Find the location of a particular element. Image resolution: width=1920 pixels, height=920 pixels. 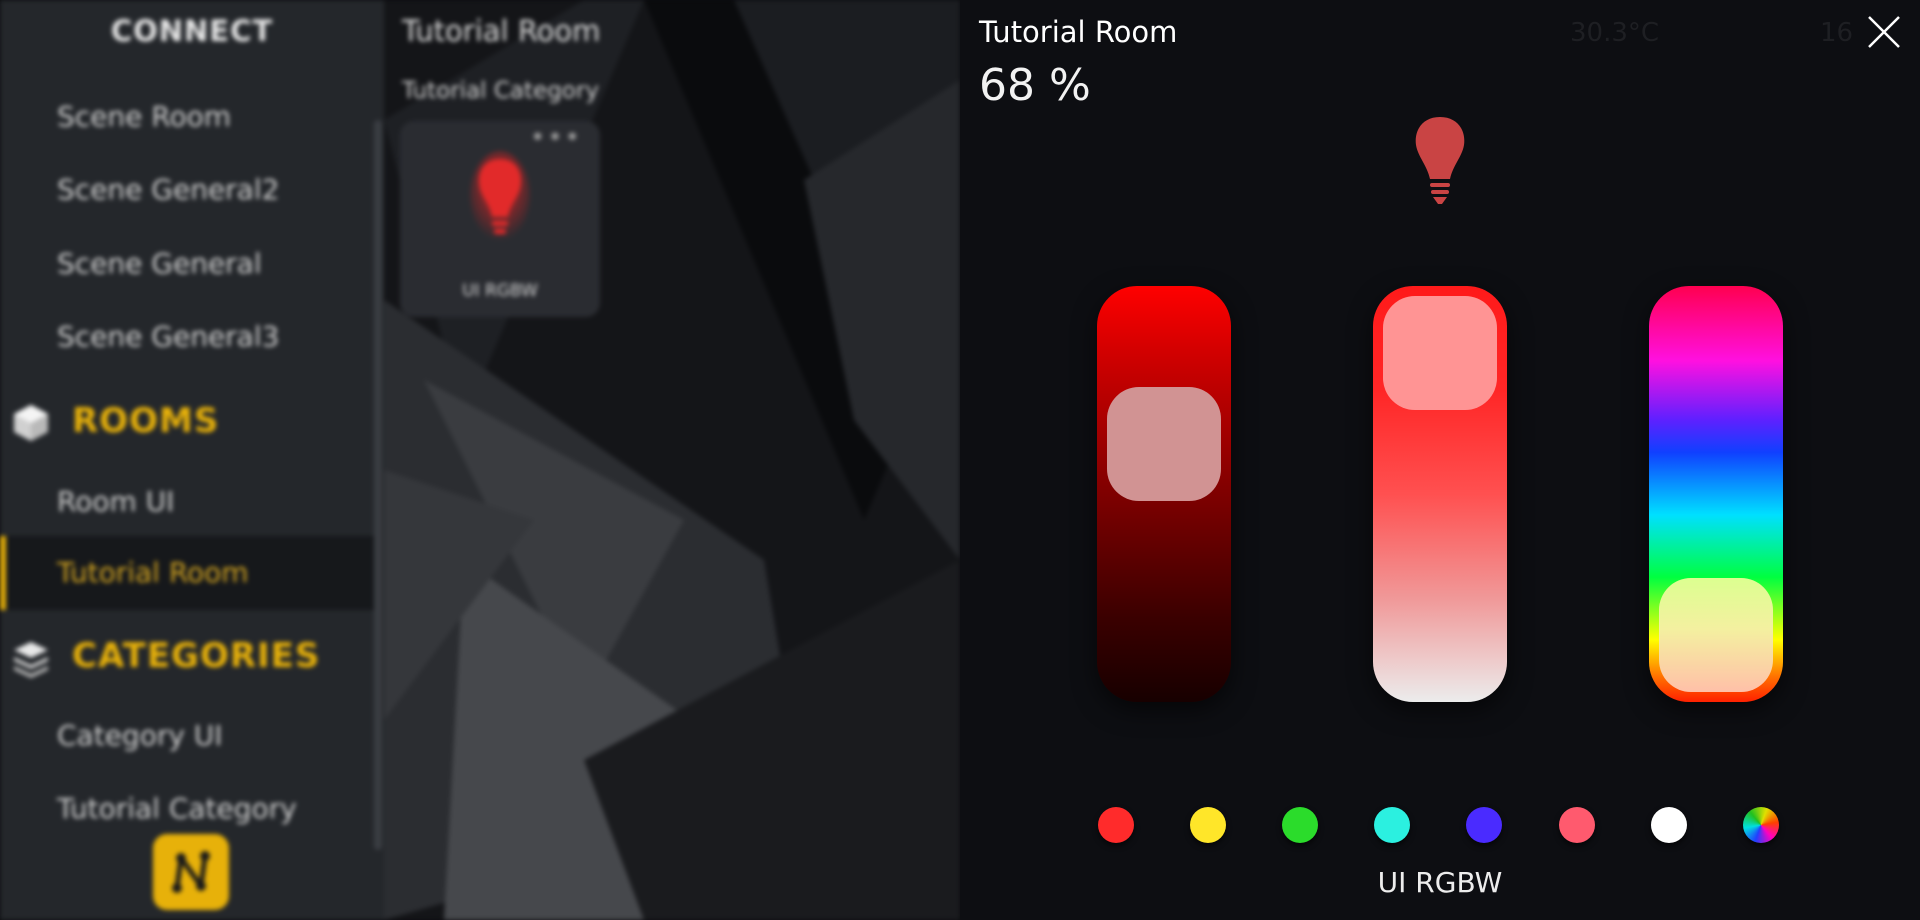

device-tile-ui-rgbw: ••• UI RGBW is located at coordinates (500, 219).